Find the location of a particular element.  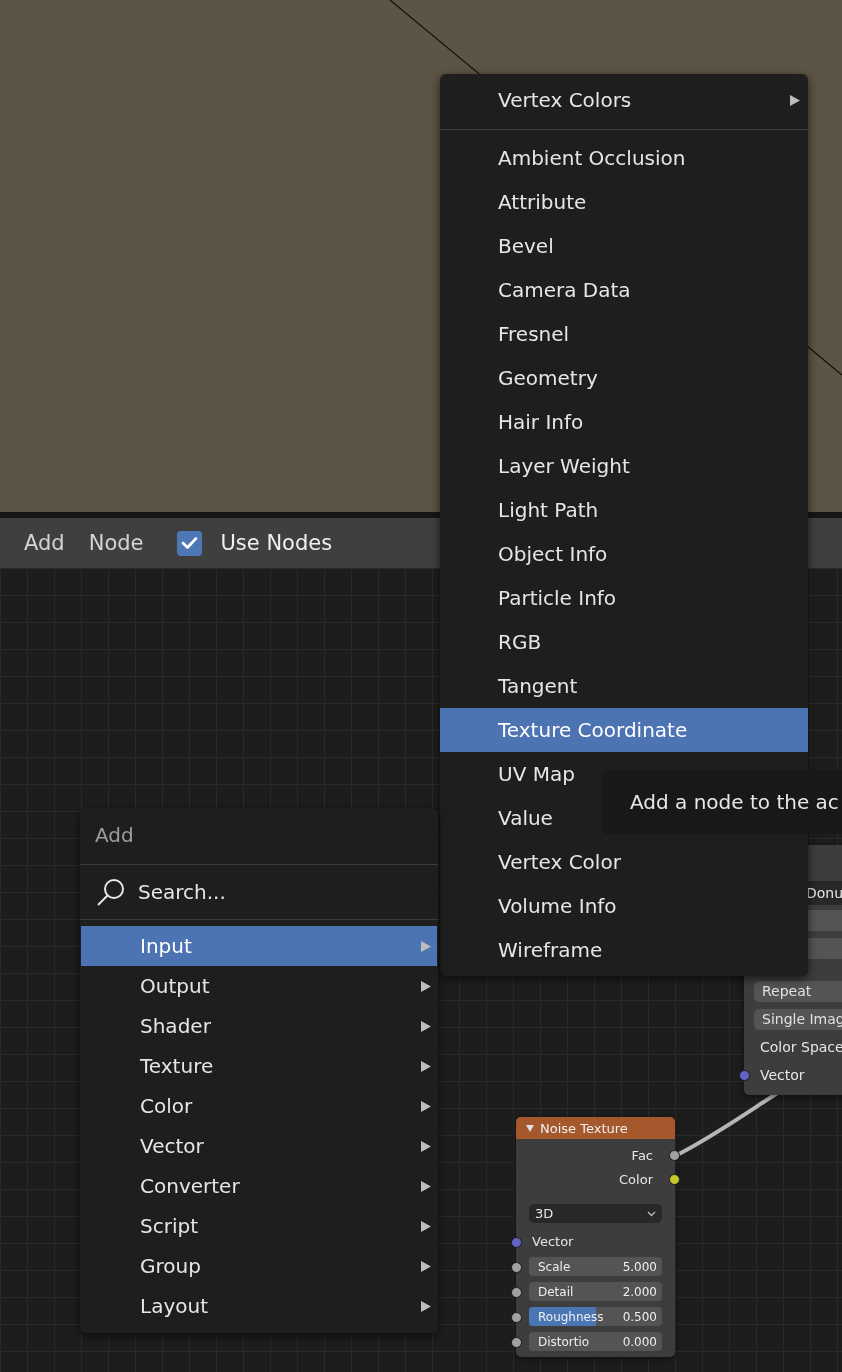

dimension-dropdown: 3D is located at coordinates (595, 1213).